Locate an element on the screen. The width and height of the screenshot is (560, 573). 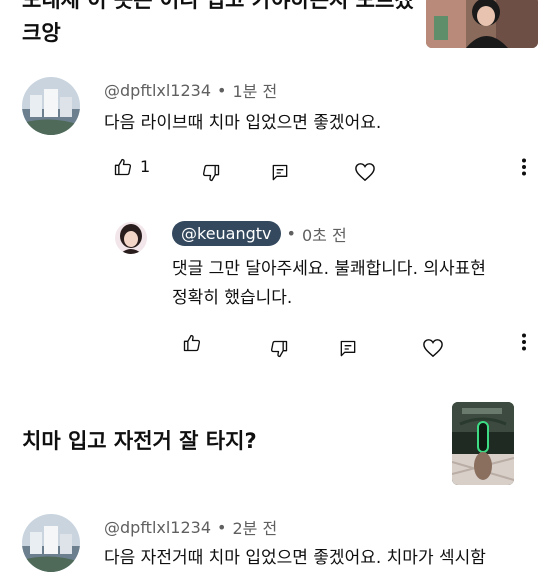
reply-avatar is located at coordinates (131, 238).